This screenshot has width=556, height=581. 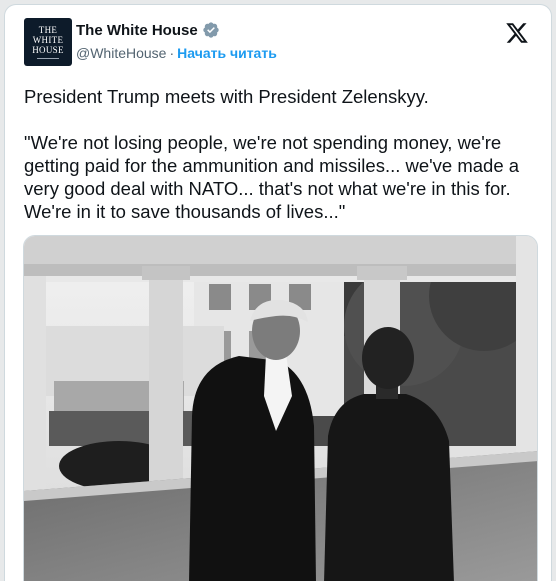 I want to click on author-display-name: The White House, so click(x=137, y=30).